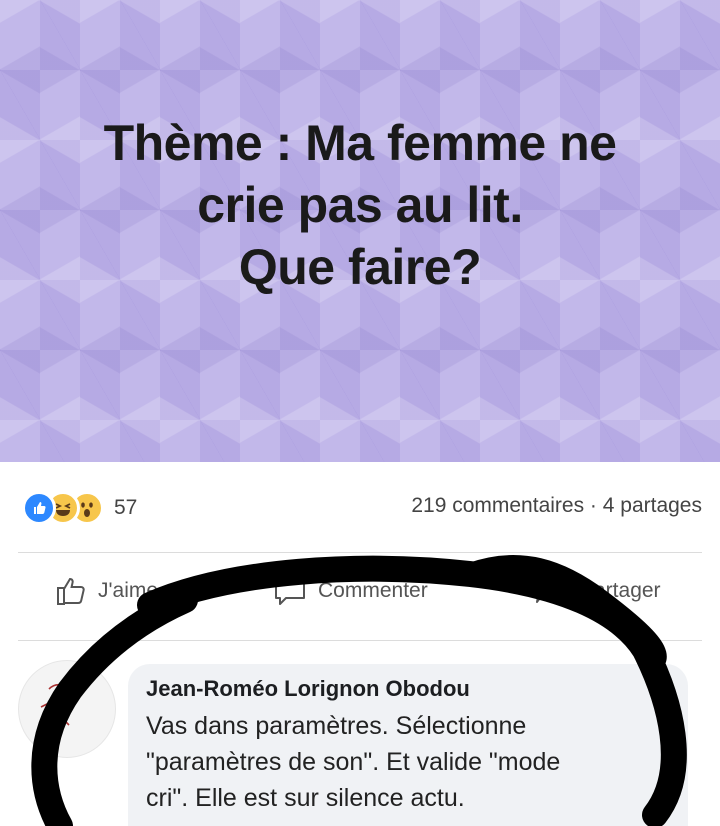 Image resolution: width=720 pixels, height=826 pixels. What do you see at coordinates (128, 590) in the screenshot?
I see `like-label: J'aime` at bounding box center [128, 590].